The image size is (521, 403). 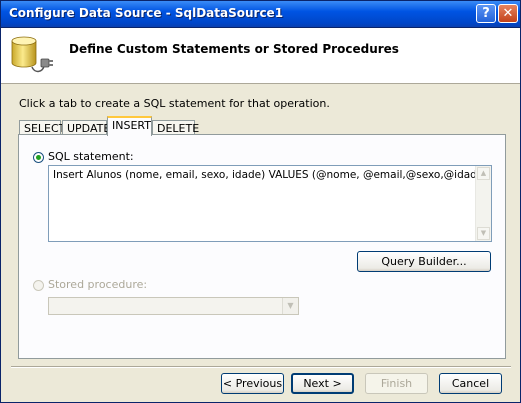 What do you see at coordinates (146, 13) in the screenshot?
I see `window-title: Configure Data Source - SqlDataSource1` at bounding box center [146, 13].